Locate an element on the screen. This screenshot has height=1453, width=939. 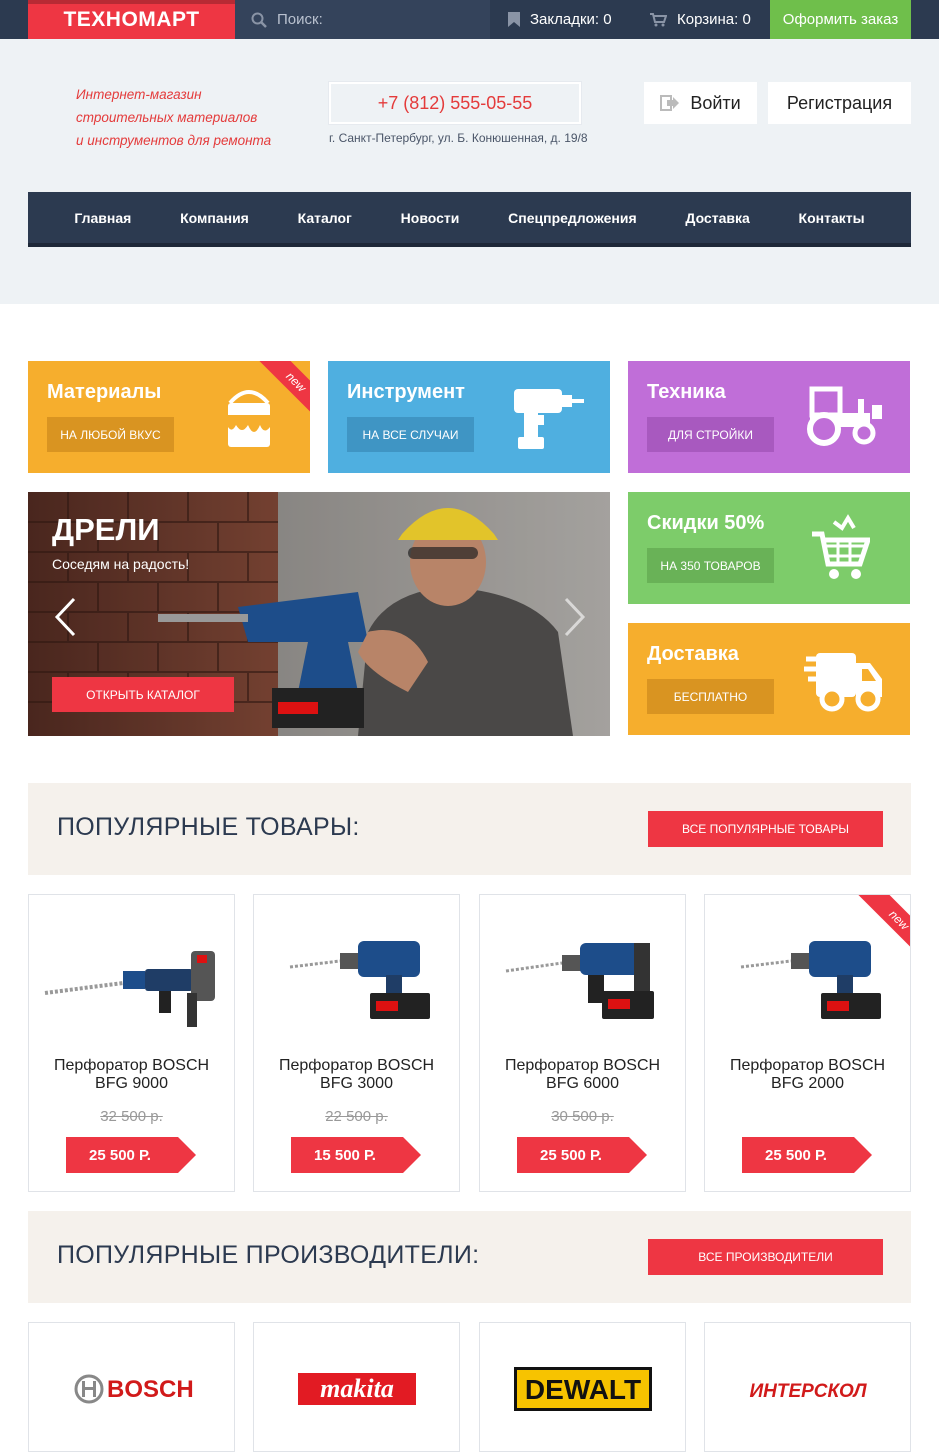
product-name: Перфоратор BOSCH BFG 3000 is located at coordinates (356, 1075).